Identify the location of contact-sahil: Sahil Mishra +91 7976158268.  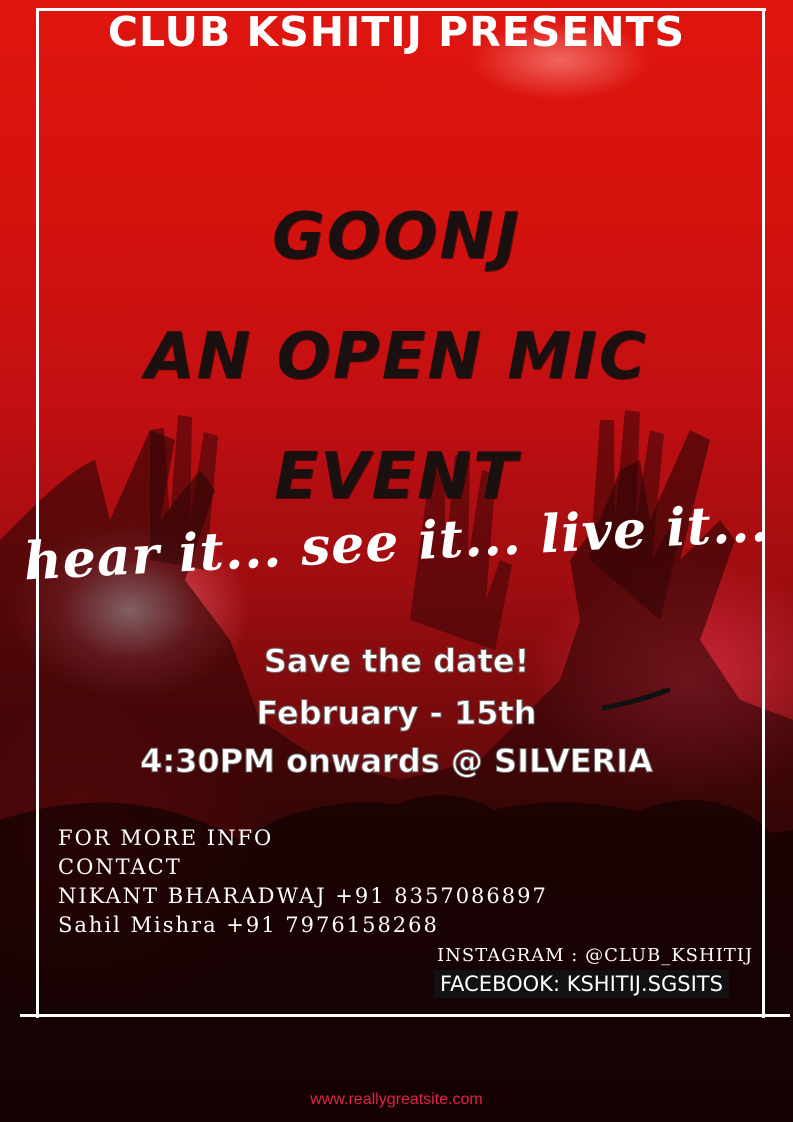
(248, 925).